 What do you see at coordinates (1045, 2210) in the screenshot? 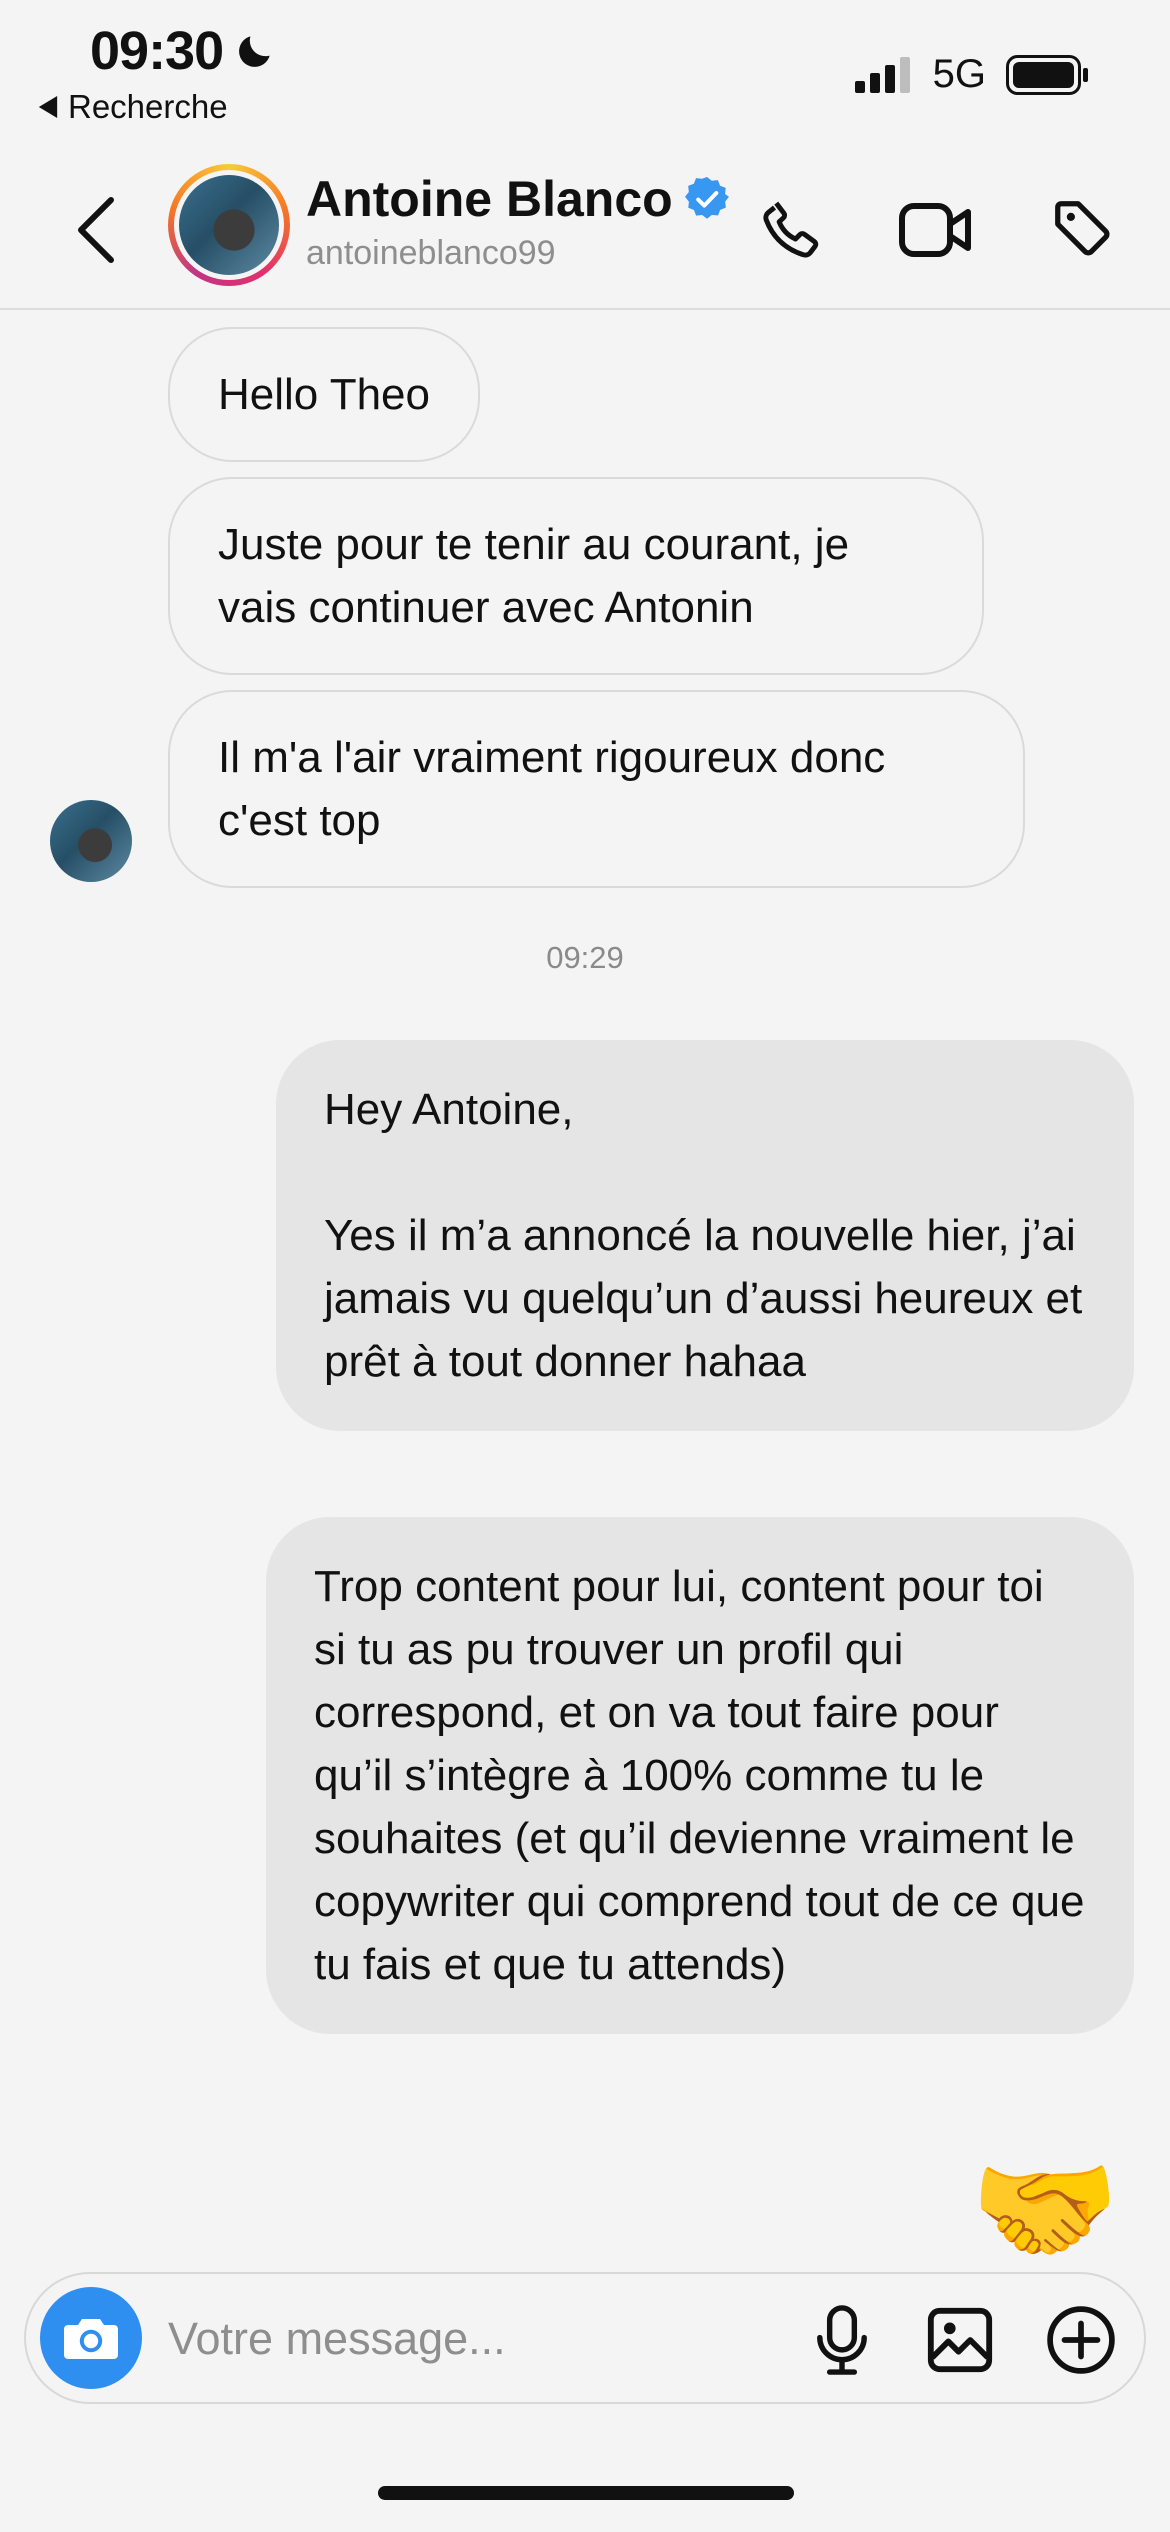
I see `handshake-emoji-message: 🤝` at bounding box center [1045, 2210].